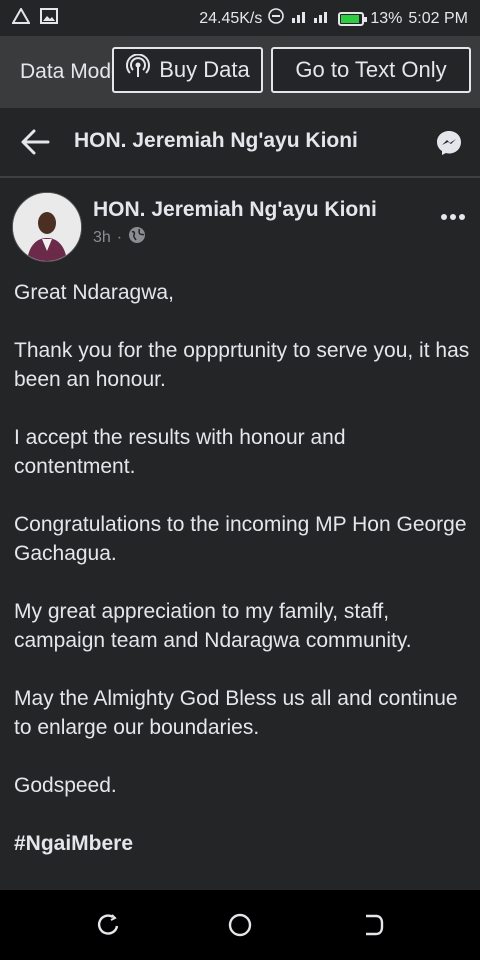  I want to click on buy-data-label: Buy Data, so click(204, 69).